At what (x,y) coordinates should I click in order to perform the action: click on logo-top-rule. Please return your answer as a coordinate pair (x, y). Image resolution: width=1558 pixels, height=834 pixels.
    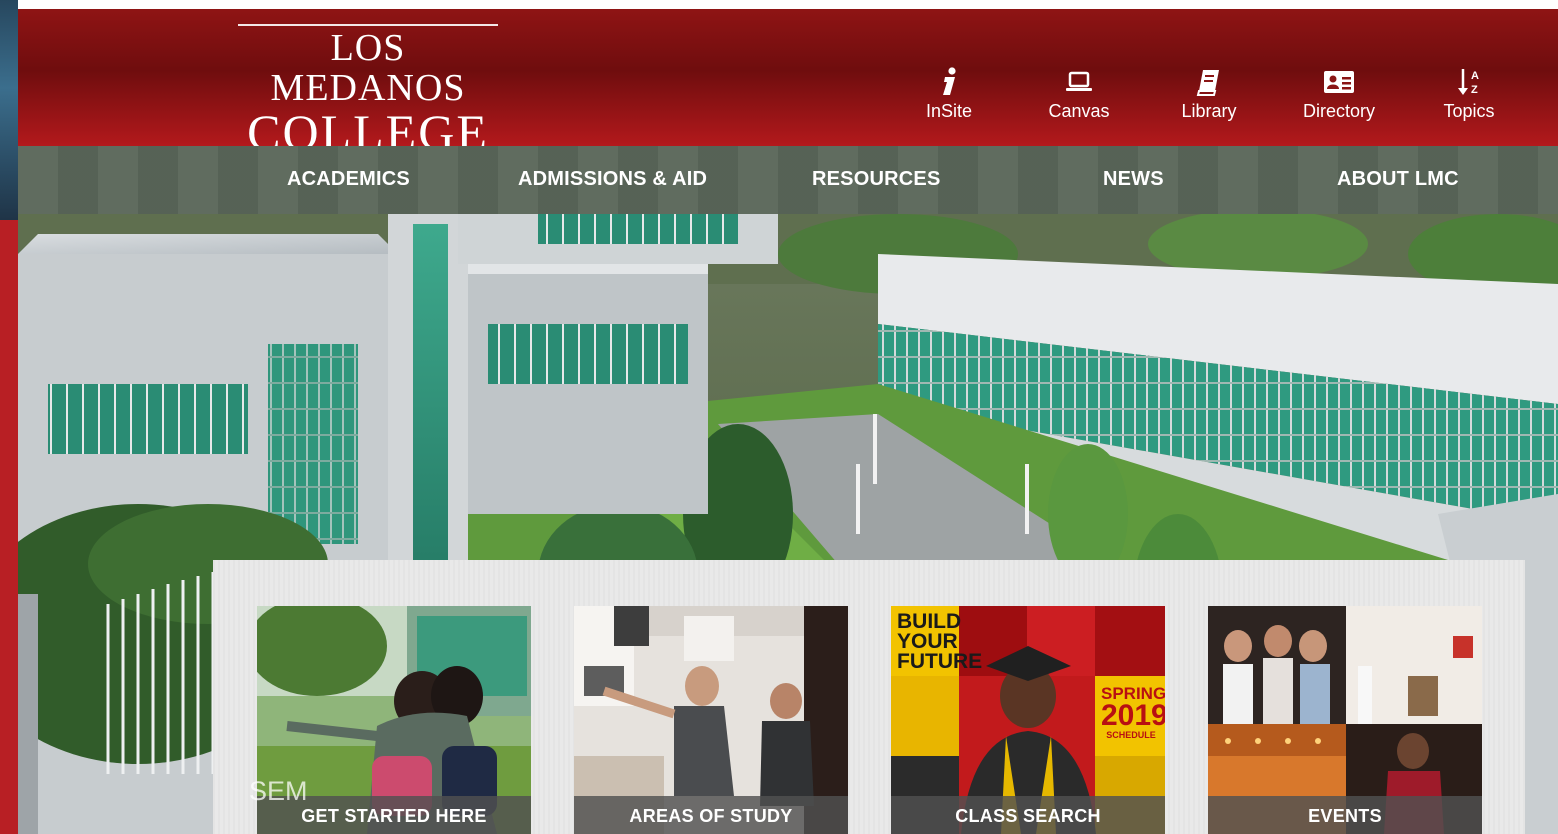
    Looking at the image, I should click on (368, 25).